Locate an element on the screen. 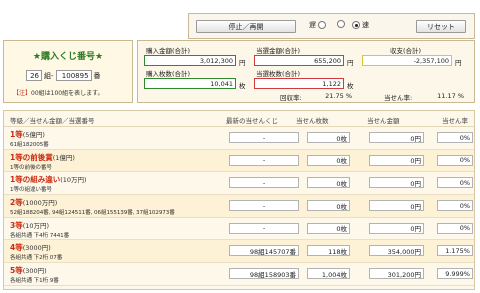 This screenshot has height=293, width=480. table-row: 1等(5億円) 61組182005番 - 0枚 0円 0% is located at coordinates (239, 138).